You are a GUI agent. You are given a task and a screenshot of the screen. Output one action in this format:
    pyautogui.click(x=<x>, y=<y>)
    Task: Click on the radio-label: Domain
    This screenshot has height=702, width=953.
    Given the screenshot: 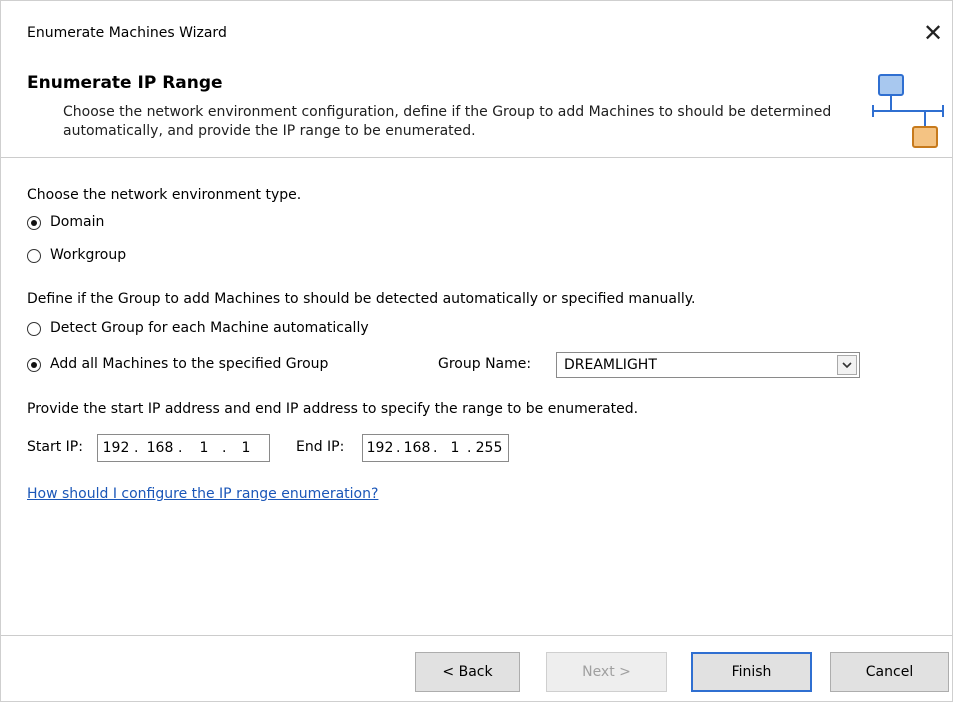 What is the action you would take?
    pyautogui.click(x=77, y=222)
    